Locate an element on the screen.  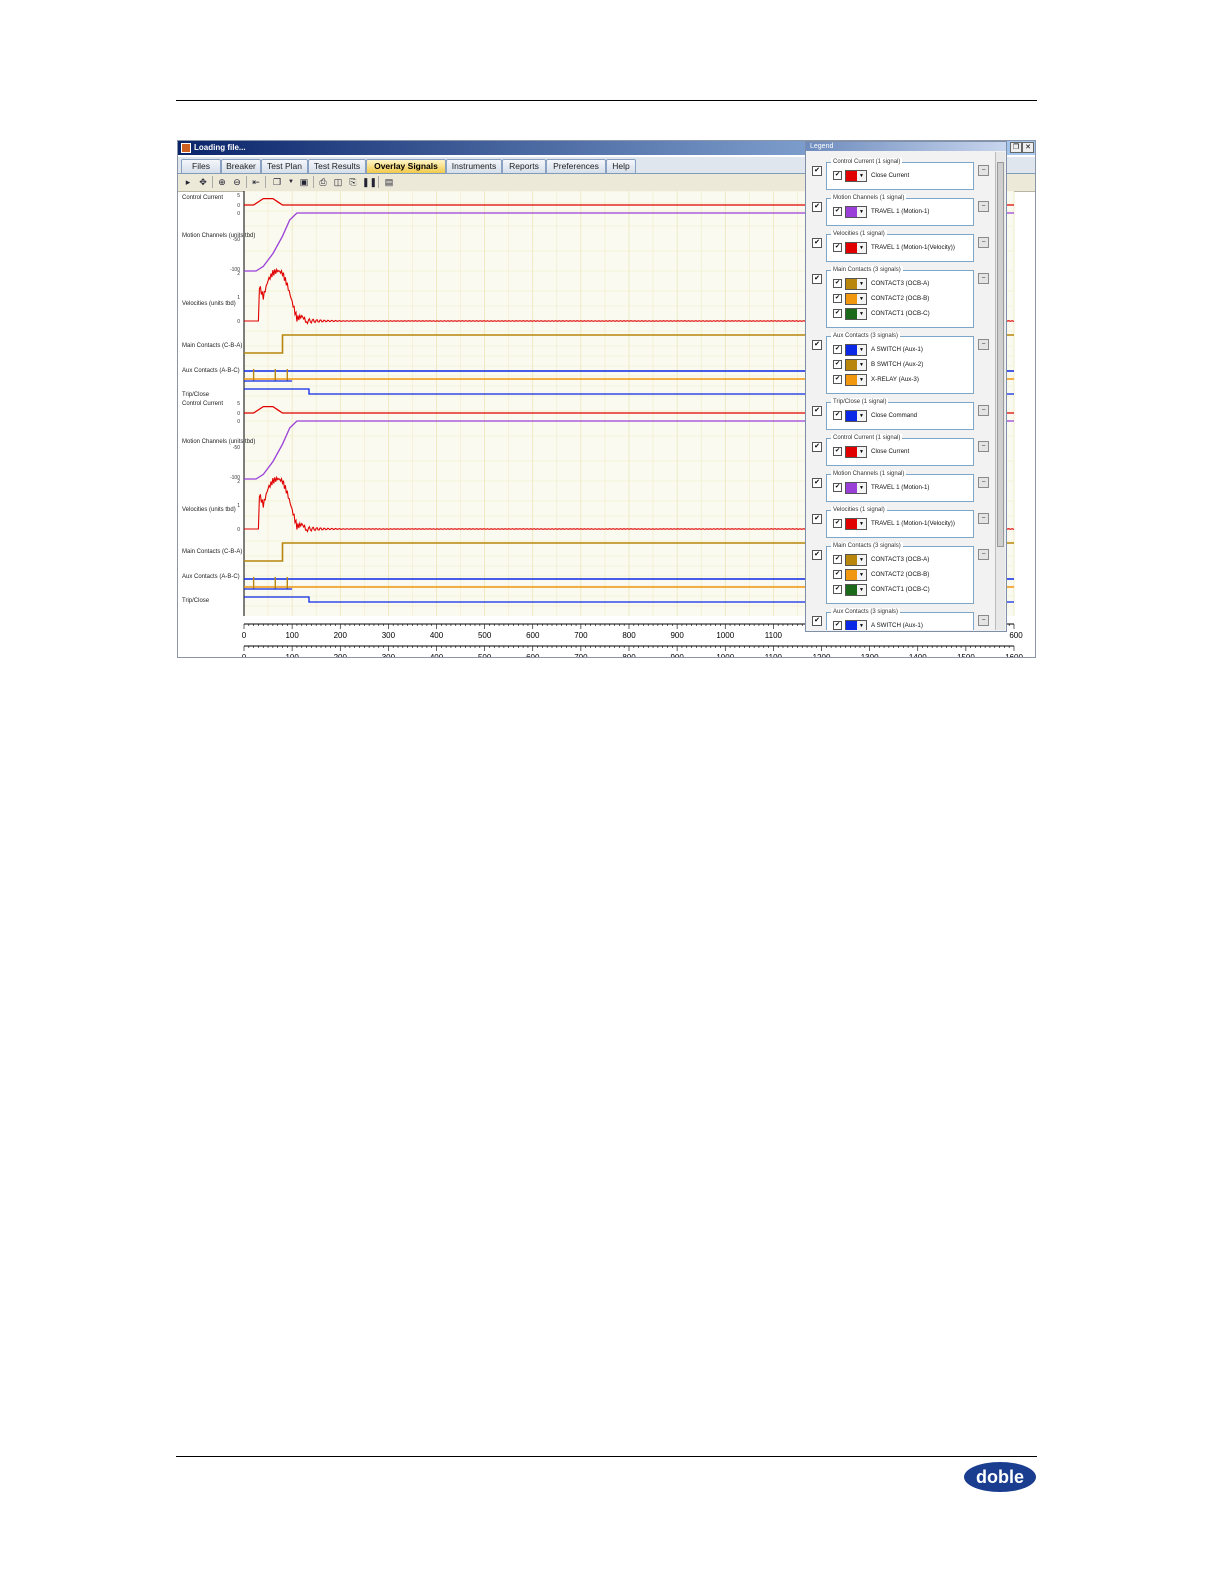
tab-preferences: Preferences is located at coordinates (576, 166).